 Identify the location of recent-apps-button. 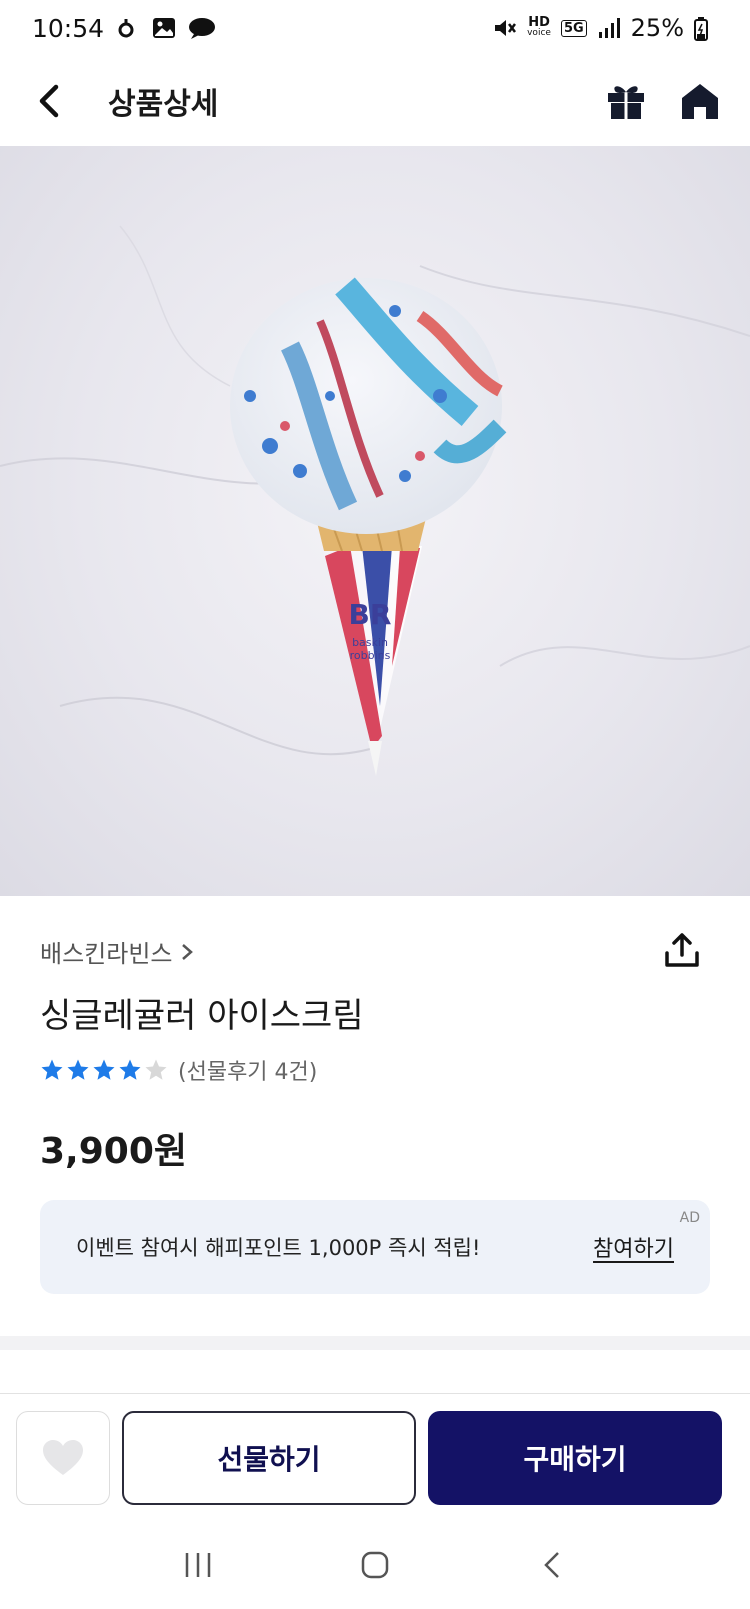
(198, 1565).